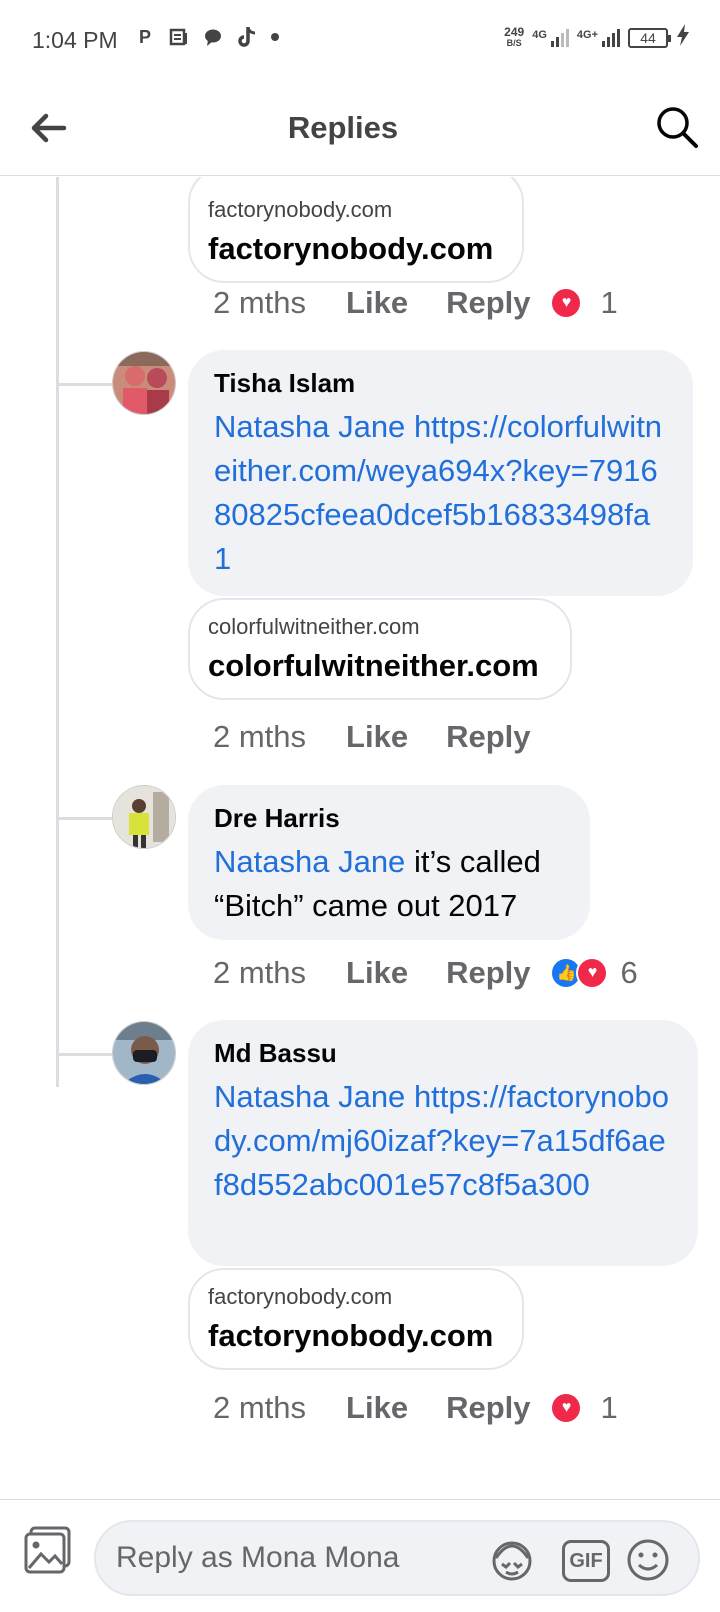 This screenshot has width=720, height=1612. I want to click on notification-icons: P, so click(207, 37).